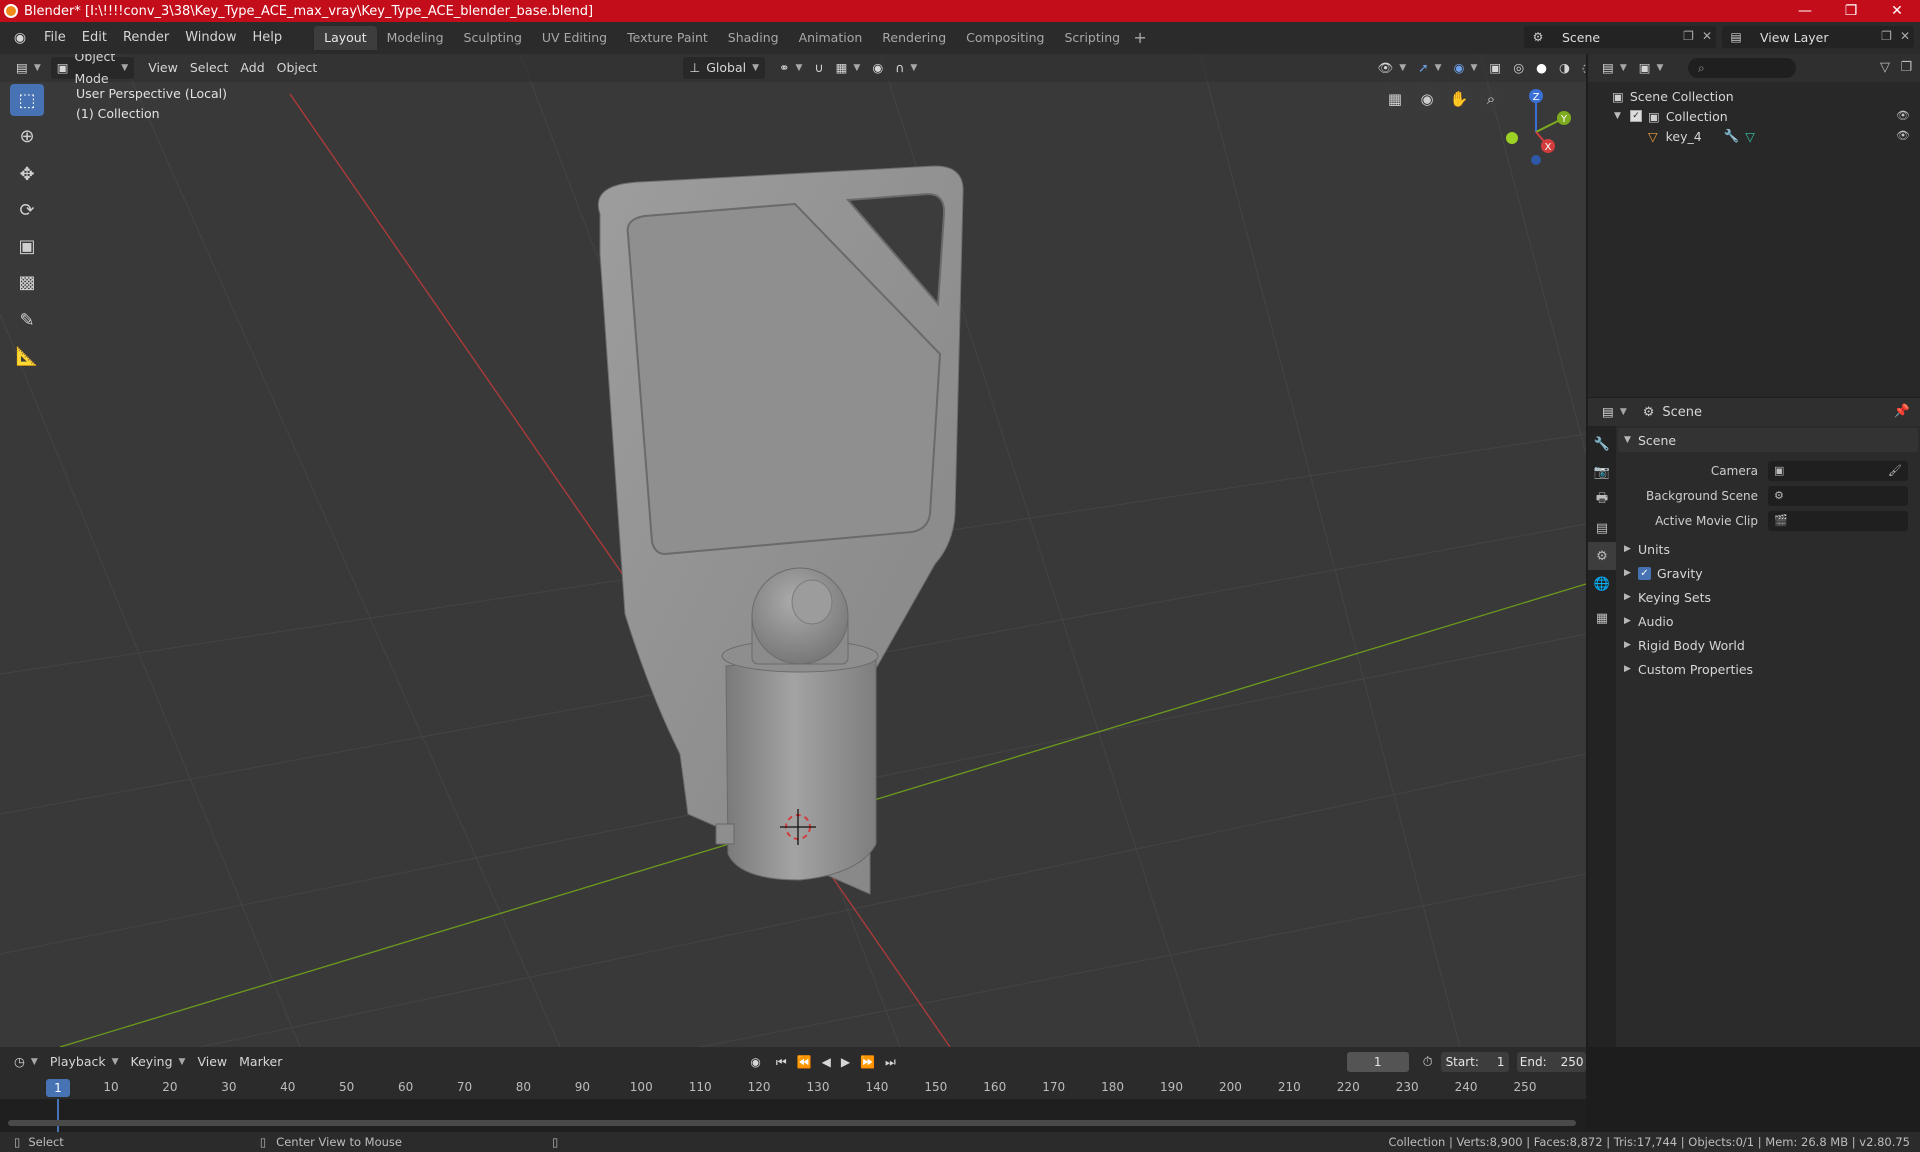 The height and width of the screenshot is (1152, 1920). I want to click on pan-hand-icon: ✋, so click(1459, 99).